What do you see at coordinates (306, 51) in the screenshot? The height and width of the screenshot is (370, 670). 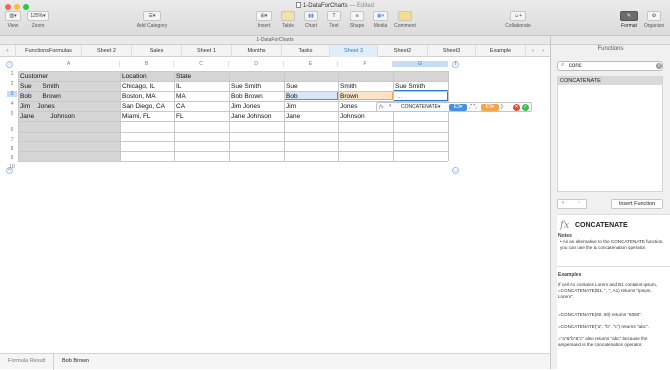 I see `tab-tasks: Tasks` at bounding box center [306, 51].